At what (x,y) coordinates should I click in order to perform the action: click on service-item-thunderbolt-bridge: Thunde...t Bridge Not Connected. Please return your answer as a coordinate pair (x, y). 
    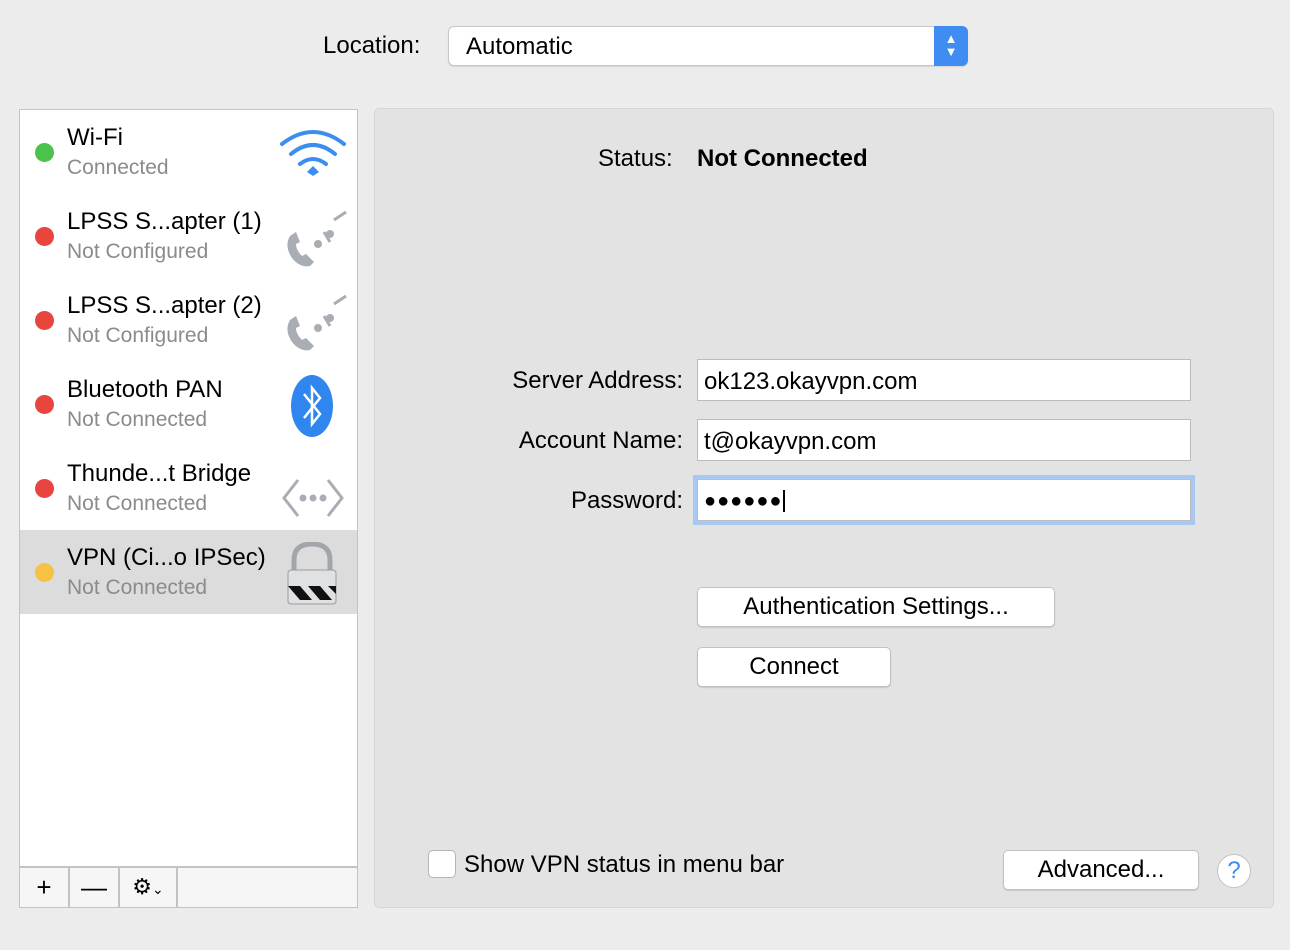
    Looking at the image, I should click on (188, 488).